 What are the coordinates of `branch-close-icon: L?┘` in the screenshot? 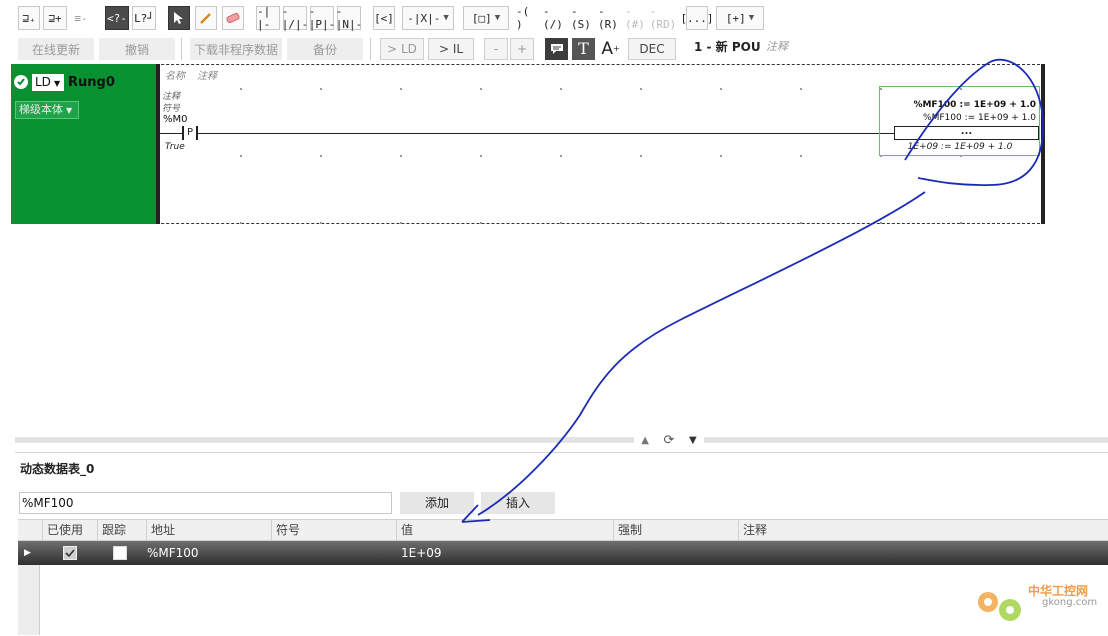 It's located at (144, 18).